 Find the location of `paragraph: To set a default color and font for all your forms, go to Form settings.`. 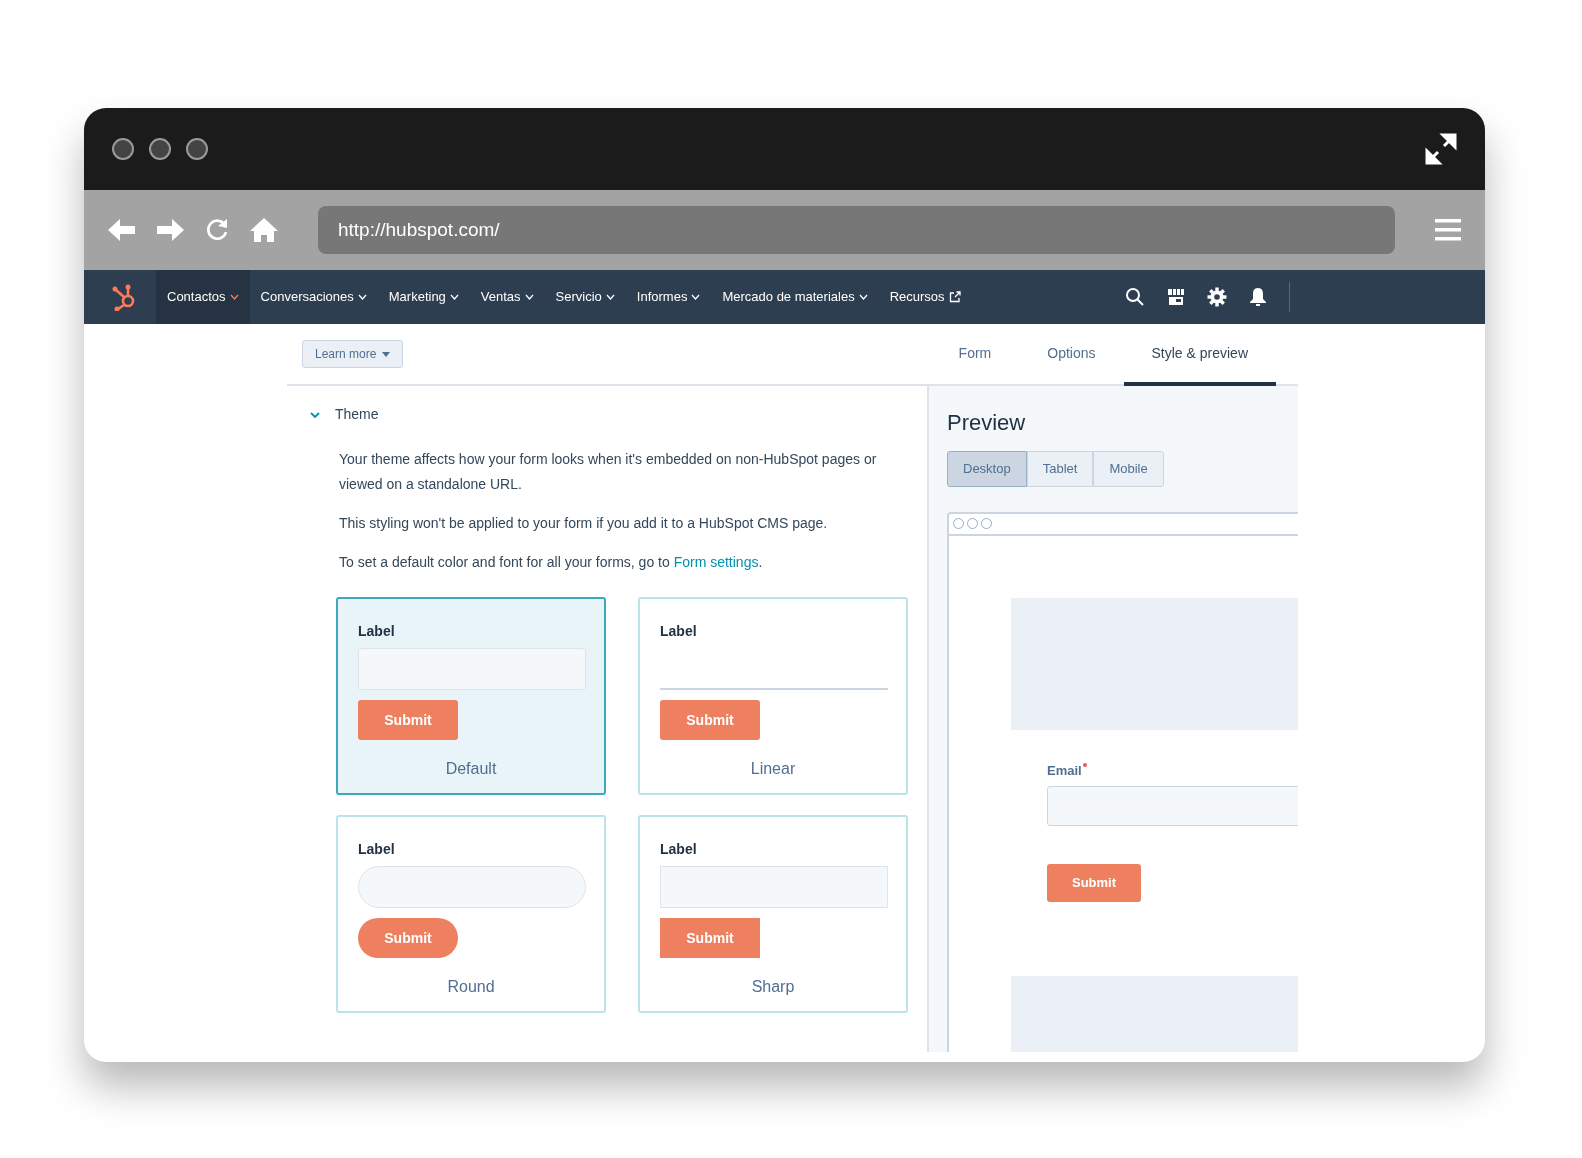

paragraph: To set a default color and font for all your forms, go to Form settings. is located at coordinates (551, 562).